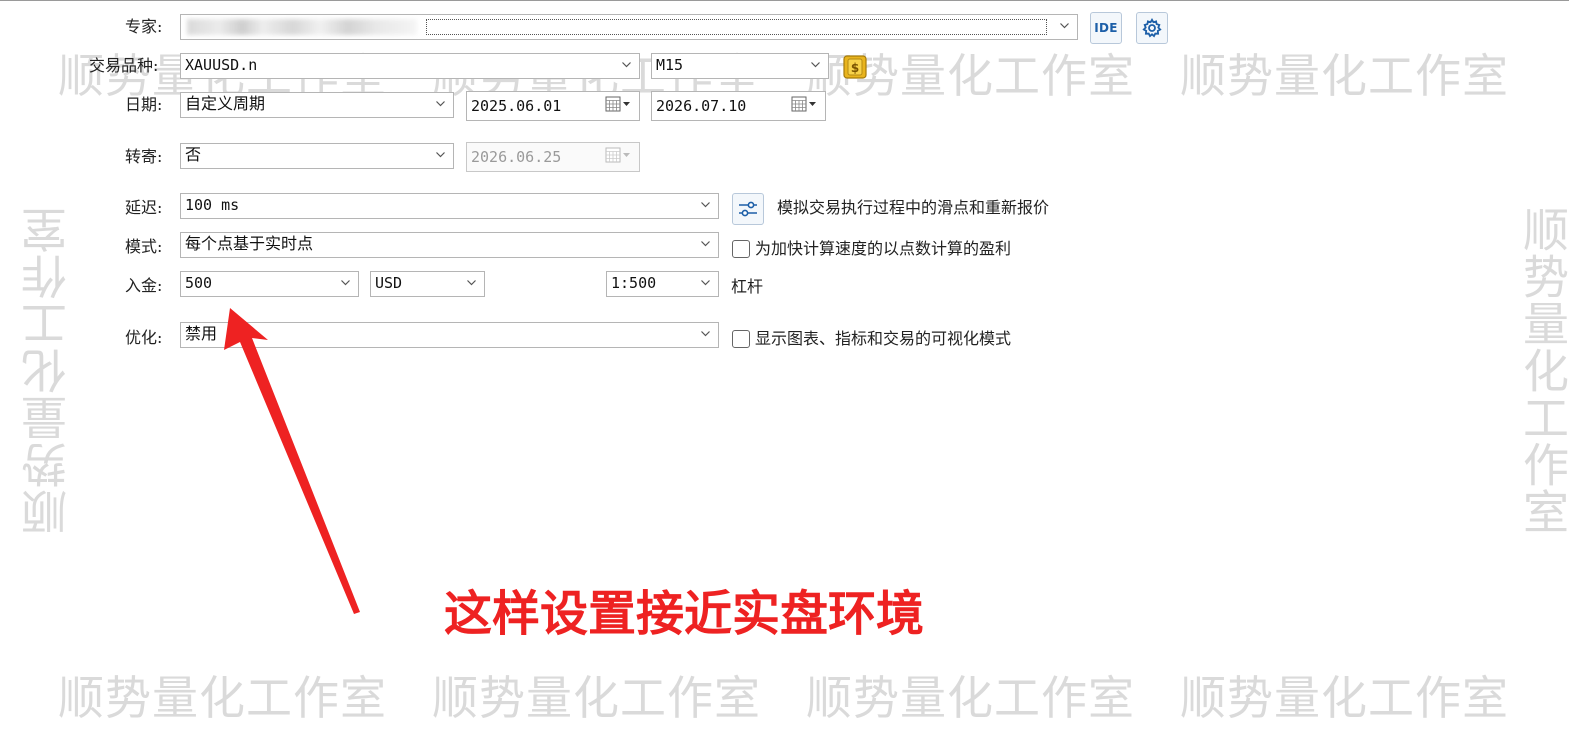 The image size is (1569, 746). I want to click on optimization-select: 禁用, so click(449, 335).